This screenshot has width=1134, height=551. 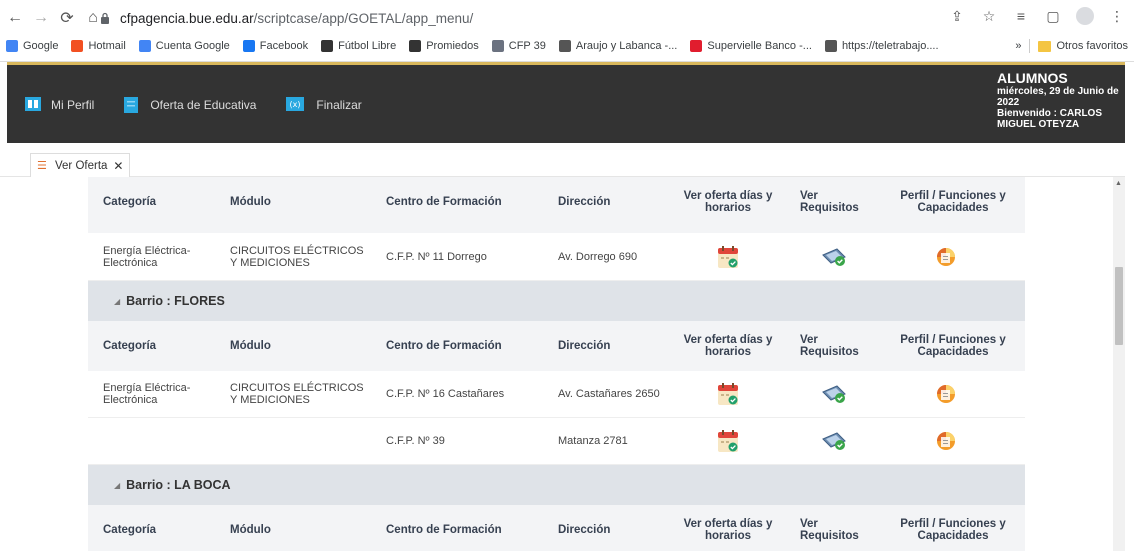 What do you see at coordinates (1037, 16) in the screenshot?
I see `browser-actions: ⇪ ☆ ≡ ▢ ⋮` at bounding box center [1037, 16].